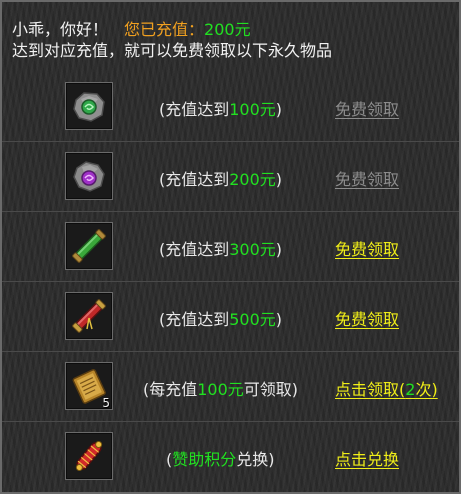 Image resolution: width=461 pixels, height=494 pixels. I want to click on gray-stone-purple-gem-icon, so click(89, 176).